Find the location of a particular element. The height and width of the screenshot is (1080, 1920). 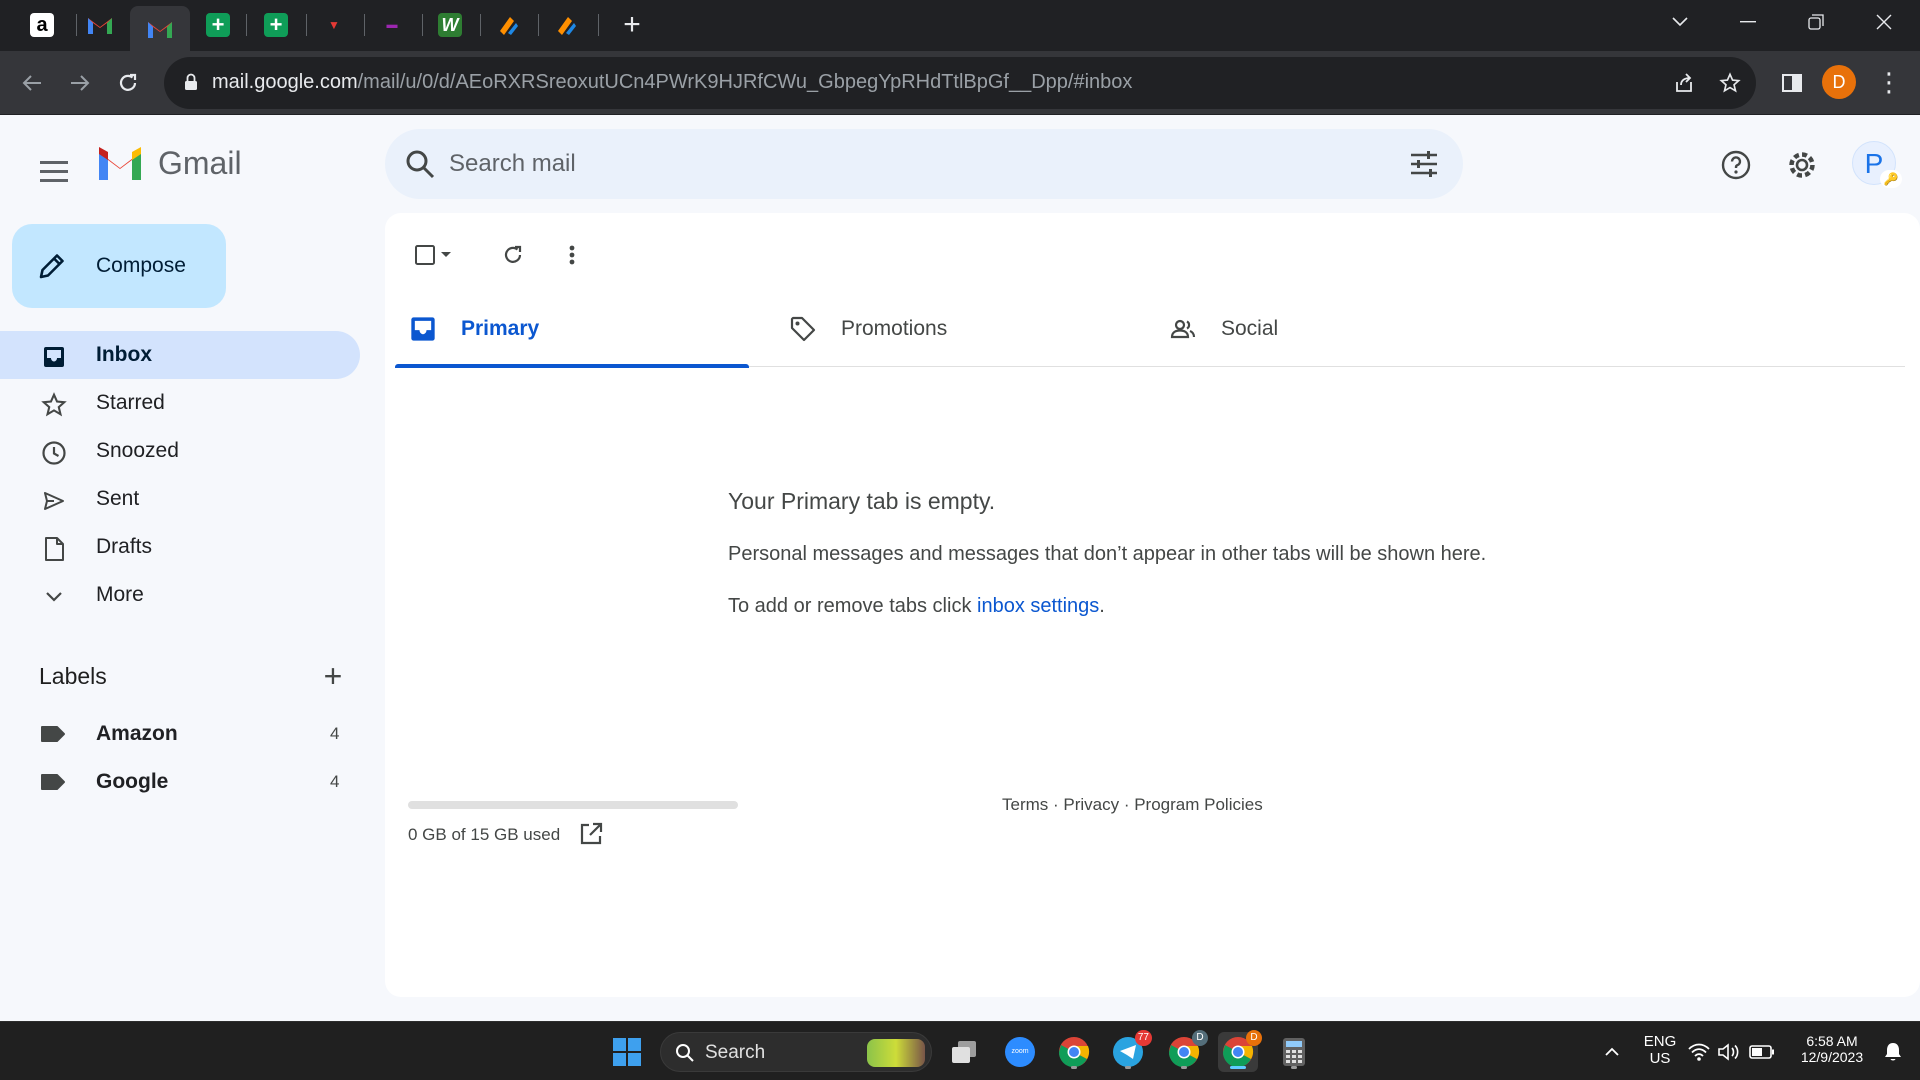

label-item-google: Google 4 is located at coordinates (180, 782).